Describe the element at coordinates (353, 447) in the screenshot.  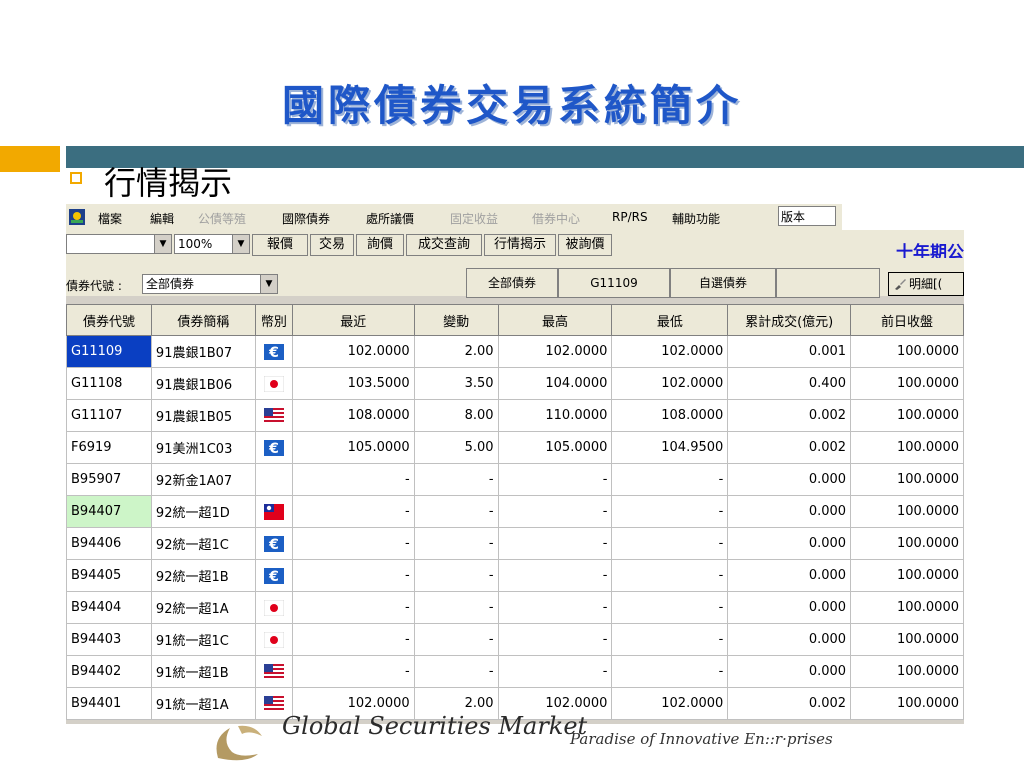
I see `last-price-cell: 105.0000` at that location.